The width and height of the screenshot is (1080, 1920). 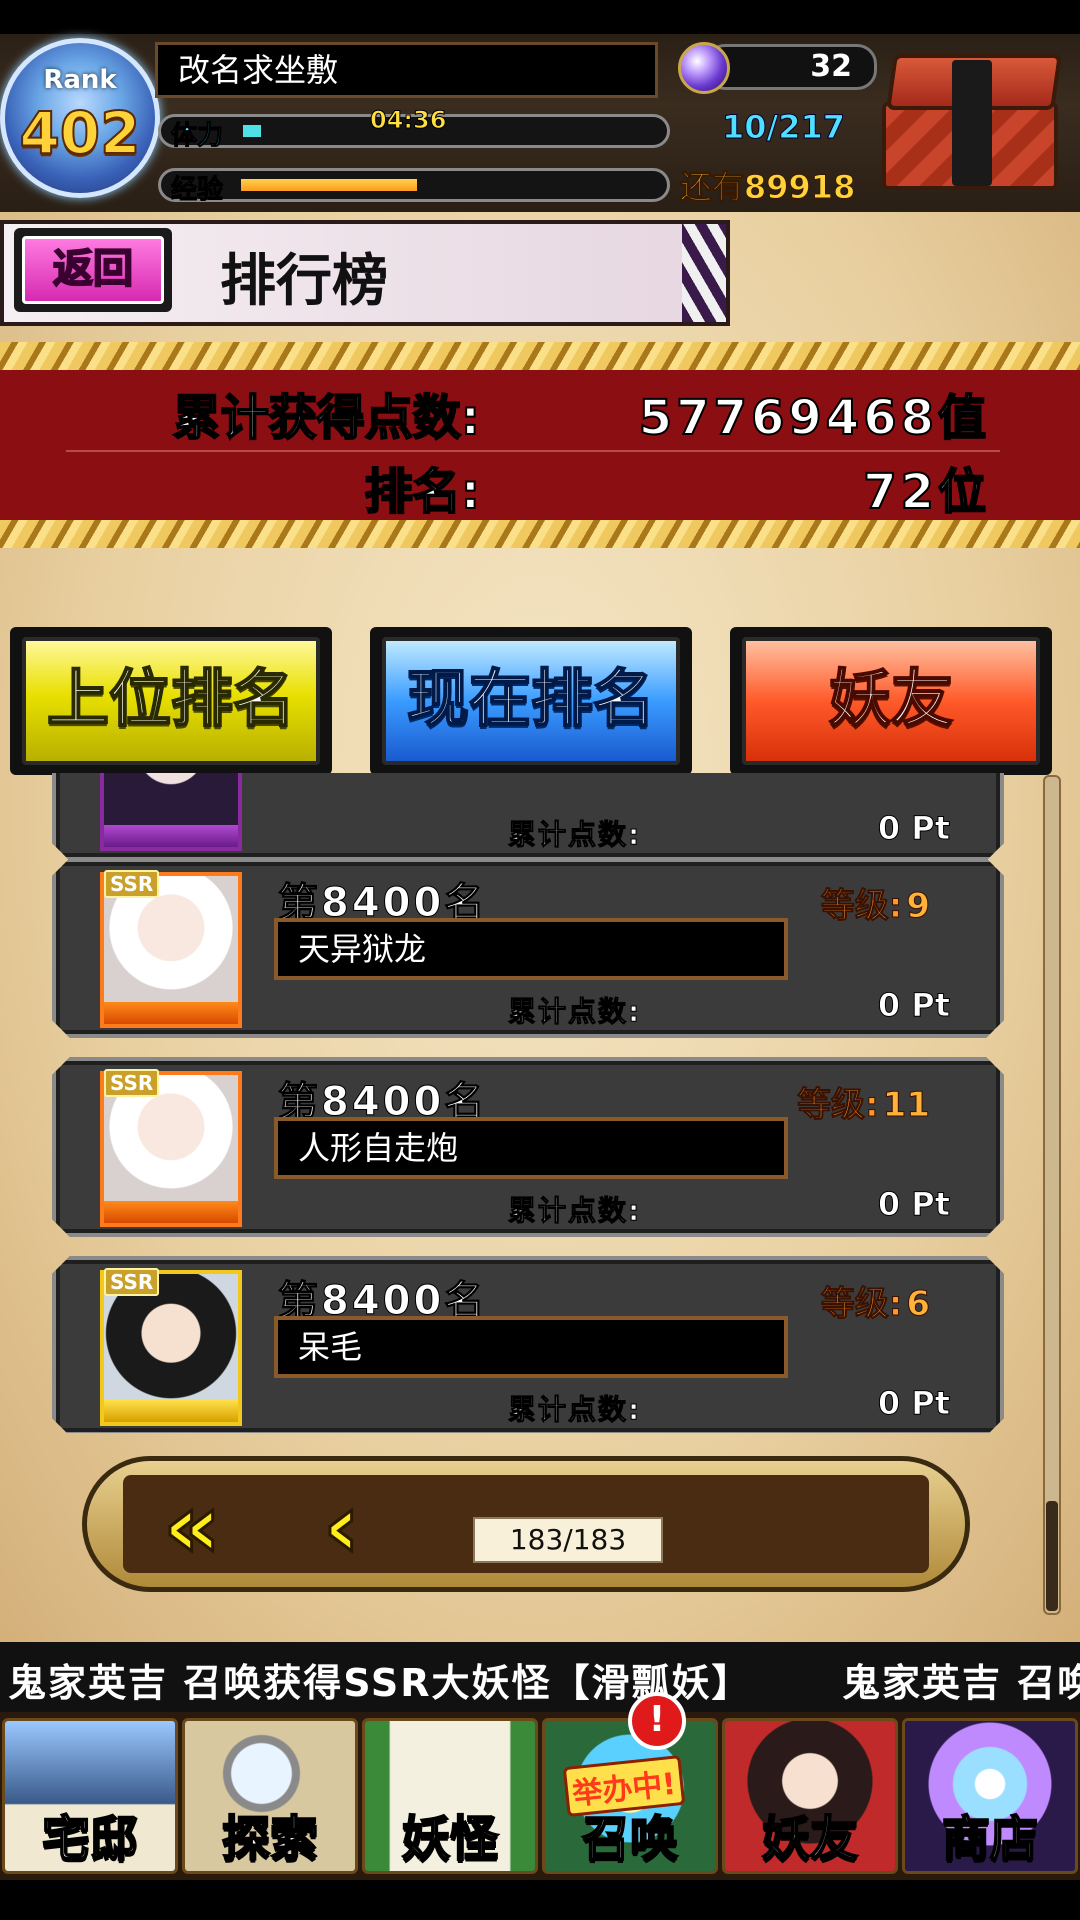 What do you see at coordinates (783, 127) in the screenshot?
I see `stamina-count: 10/217` at bounding box center [783, 127].